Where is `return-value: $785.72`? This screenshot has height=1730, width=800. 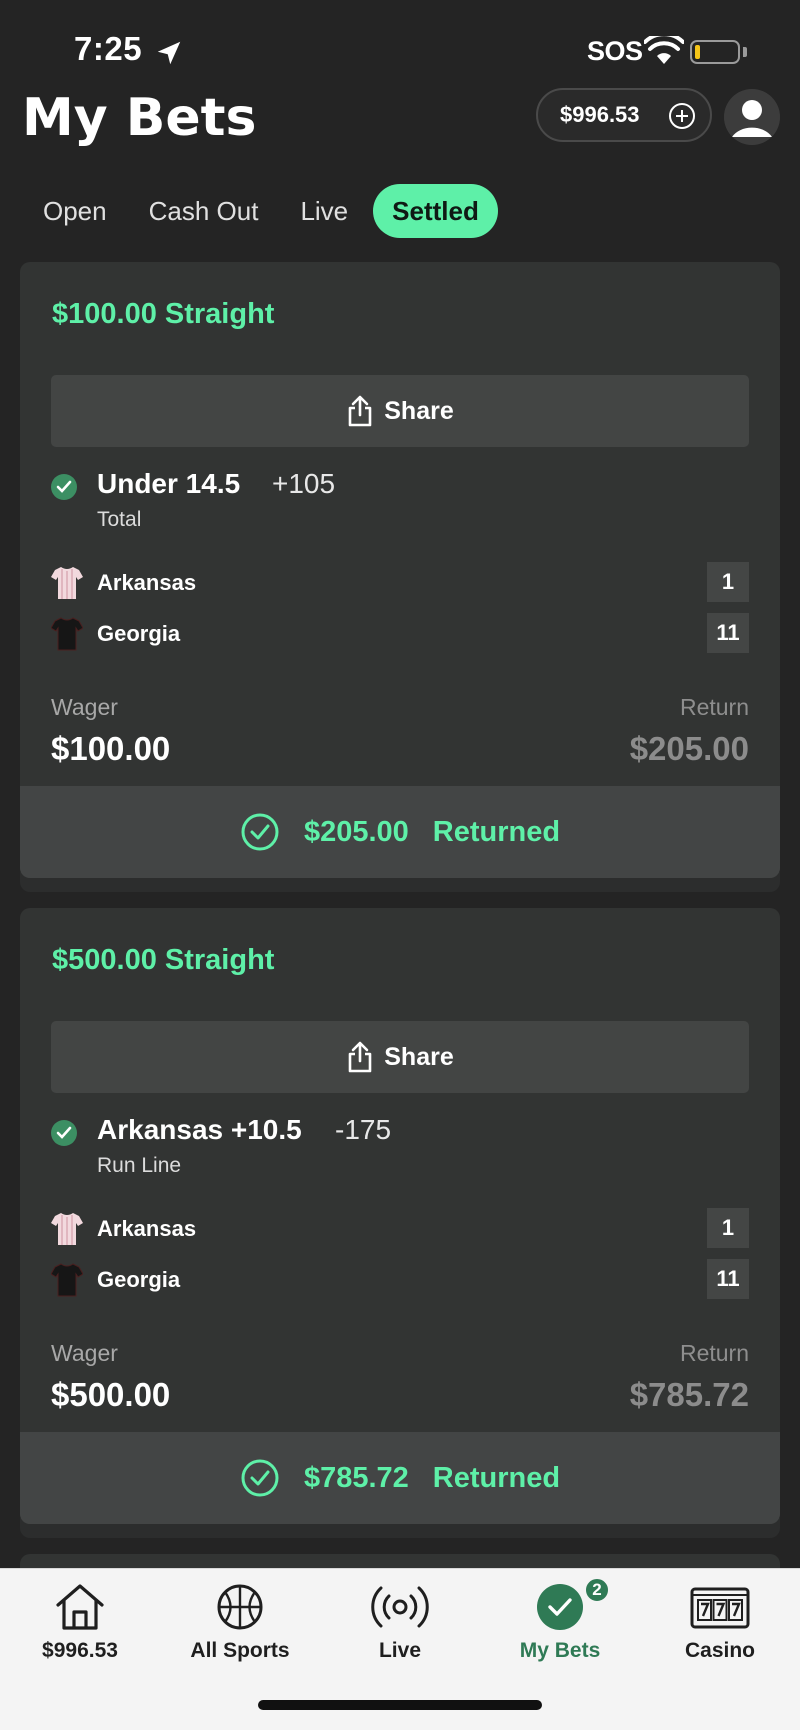 return-value: $785.72 is located at coordinates (689, 1394).